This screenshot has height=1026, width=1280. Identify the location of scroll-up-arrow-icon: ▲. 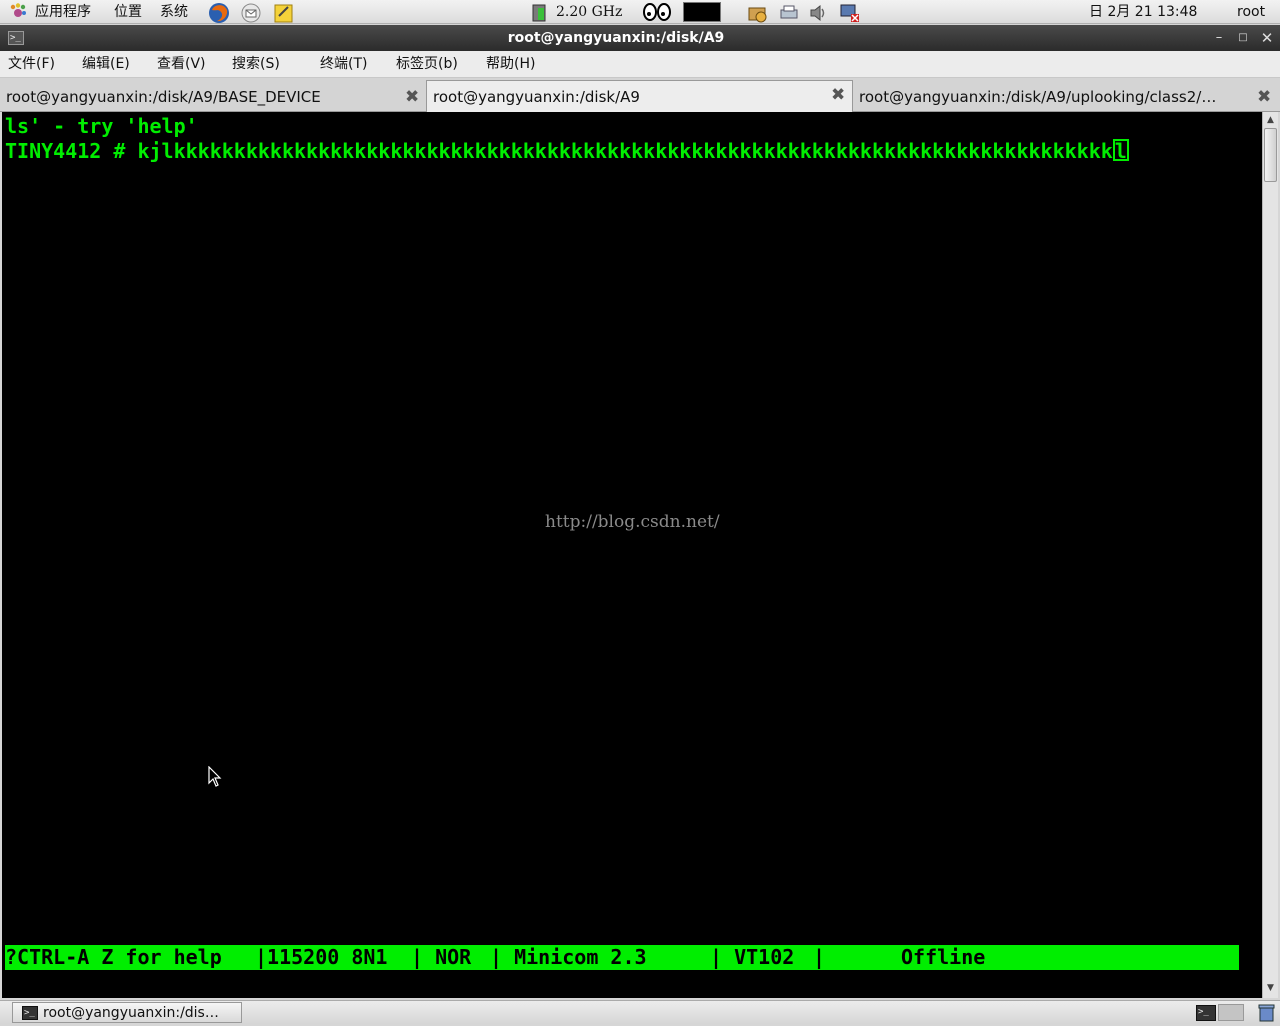
(1270, 120).